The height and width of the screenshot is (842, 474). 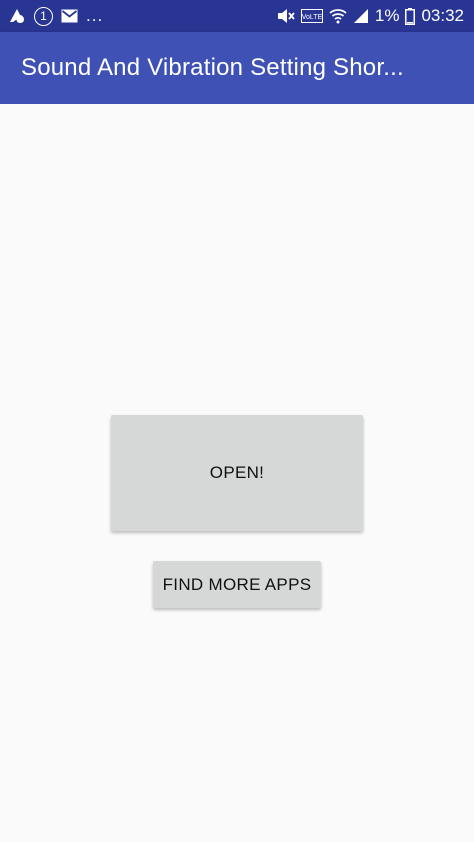 What do you see at coordinates (17, 16) in the screenshot?
I see `app-notification-icon` at bounding box center [17, 16].